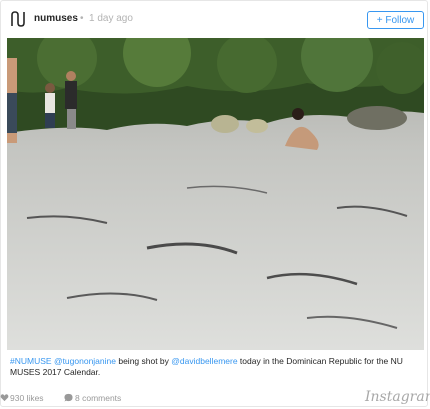 The width and height of the screenshot is (430, 409). I want to click on username-link: numuses, so click(56, 18).